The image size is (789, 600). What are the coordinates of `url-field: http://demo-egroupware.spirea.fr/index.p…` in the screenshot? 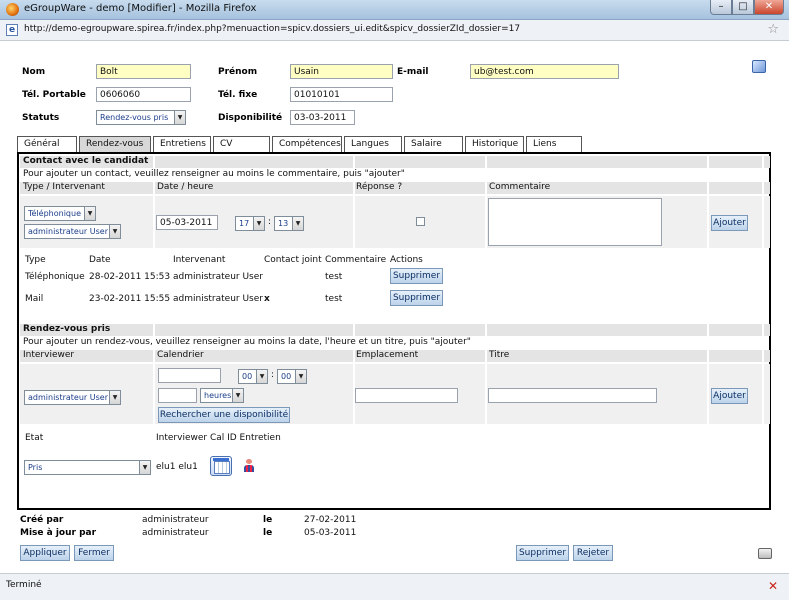 It's located at (272, 29).